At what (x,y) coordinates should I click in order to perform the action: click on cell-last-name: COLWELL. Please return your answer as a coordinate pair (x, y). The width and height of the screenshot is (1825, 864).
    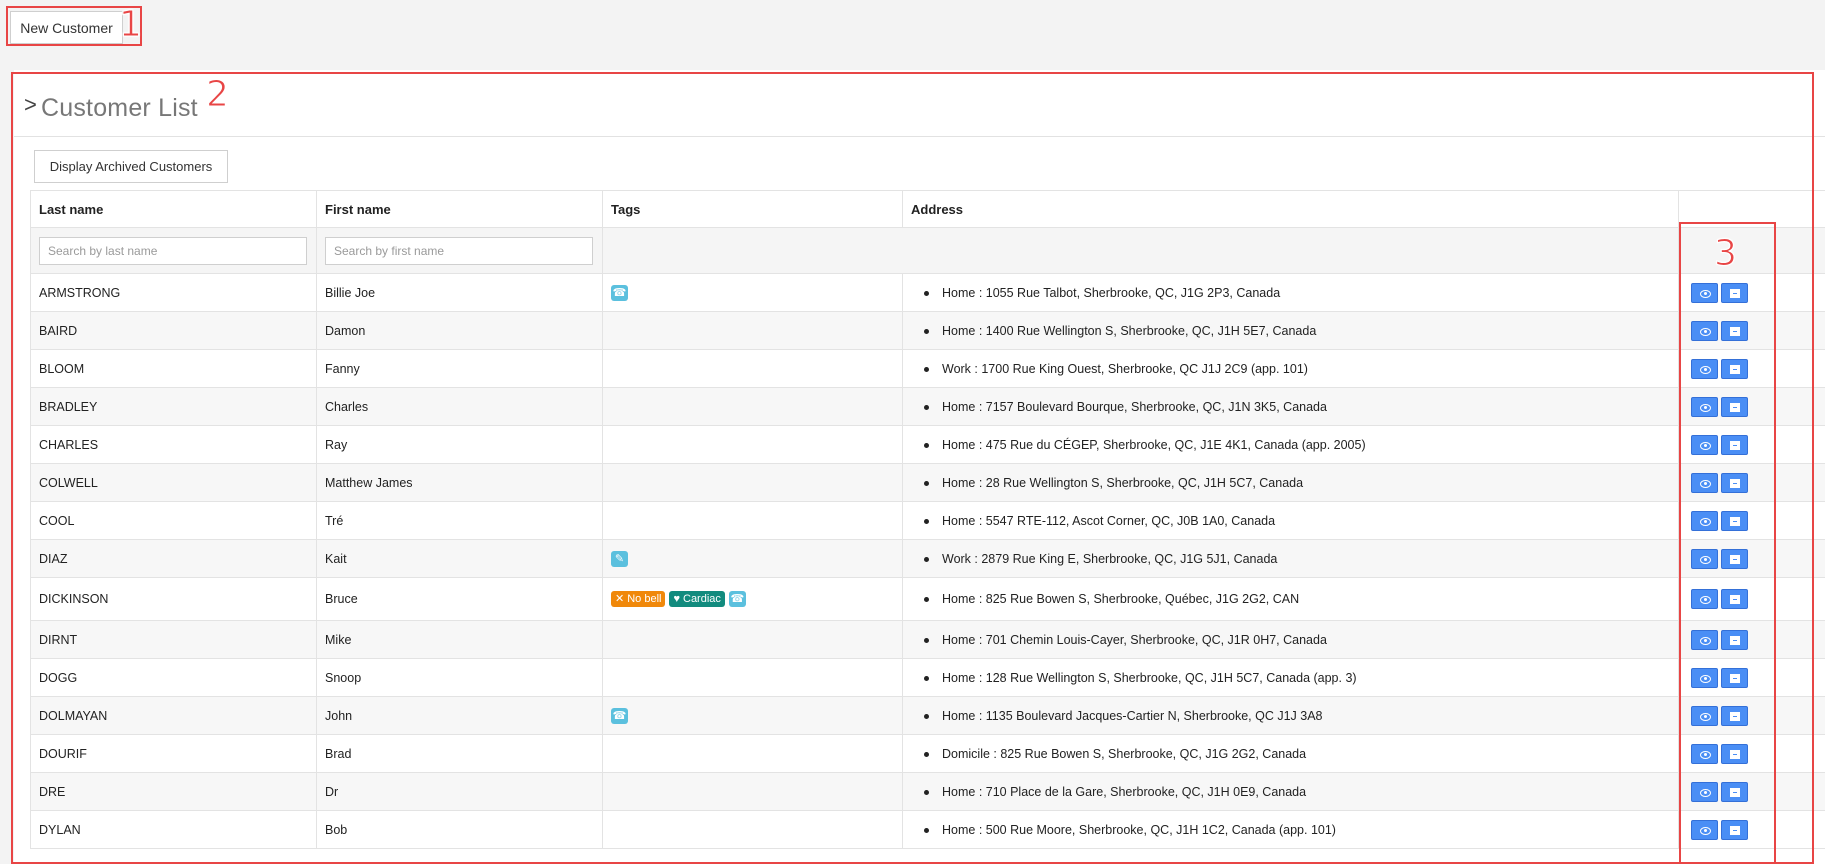
    Looking at the image, I should click on (173, 482).